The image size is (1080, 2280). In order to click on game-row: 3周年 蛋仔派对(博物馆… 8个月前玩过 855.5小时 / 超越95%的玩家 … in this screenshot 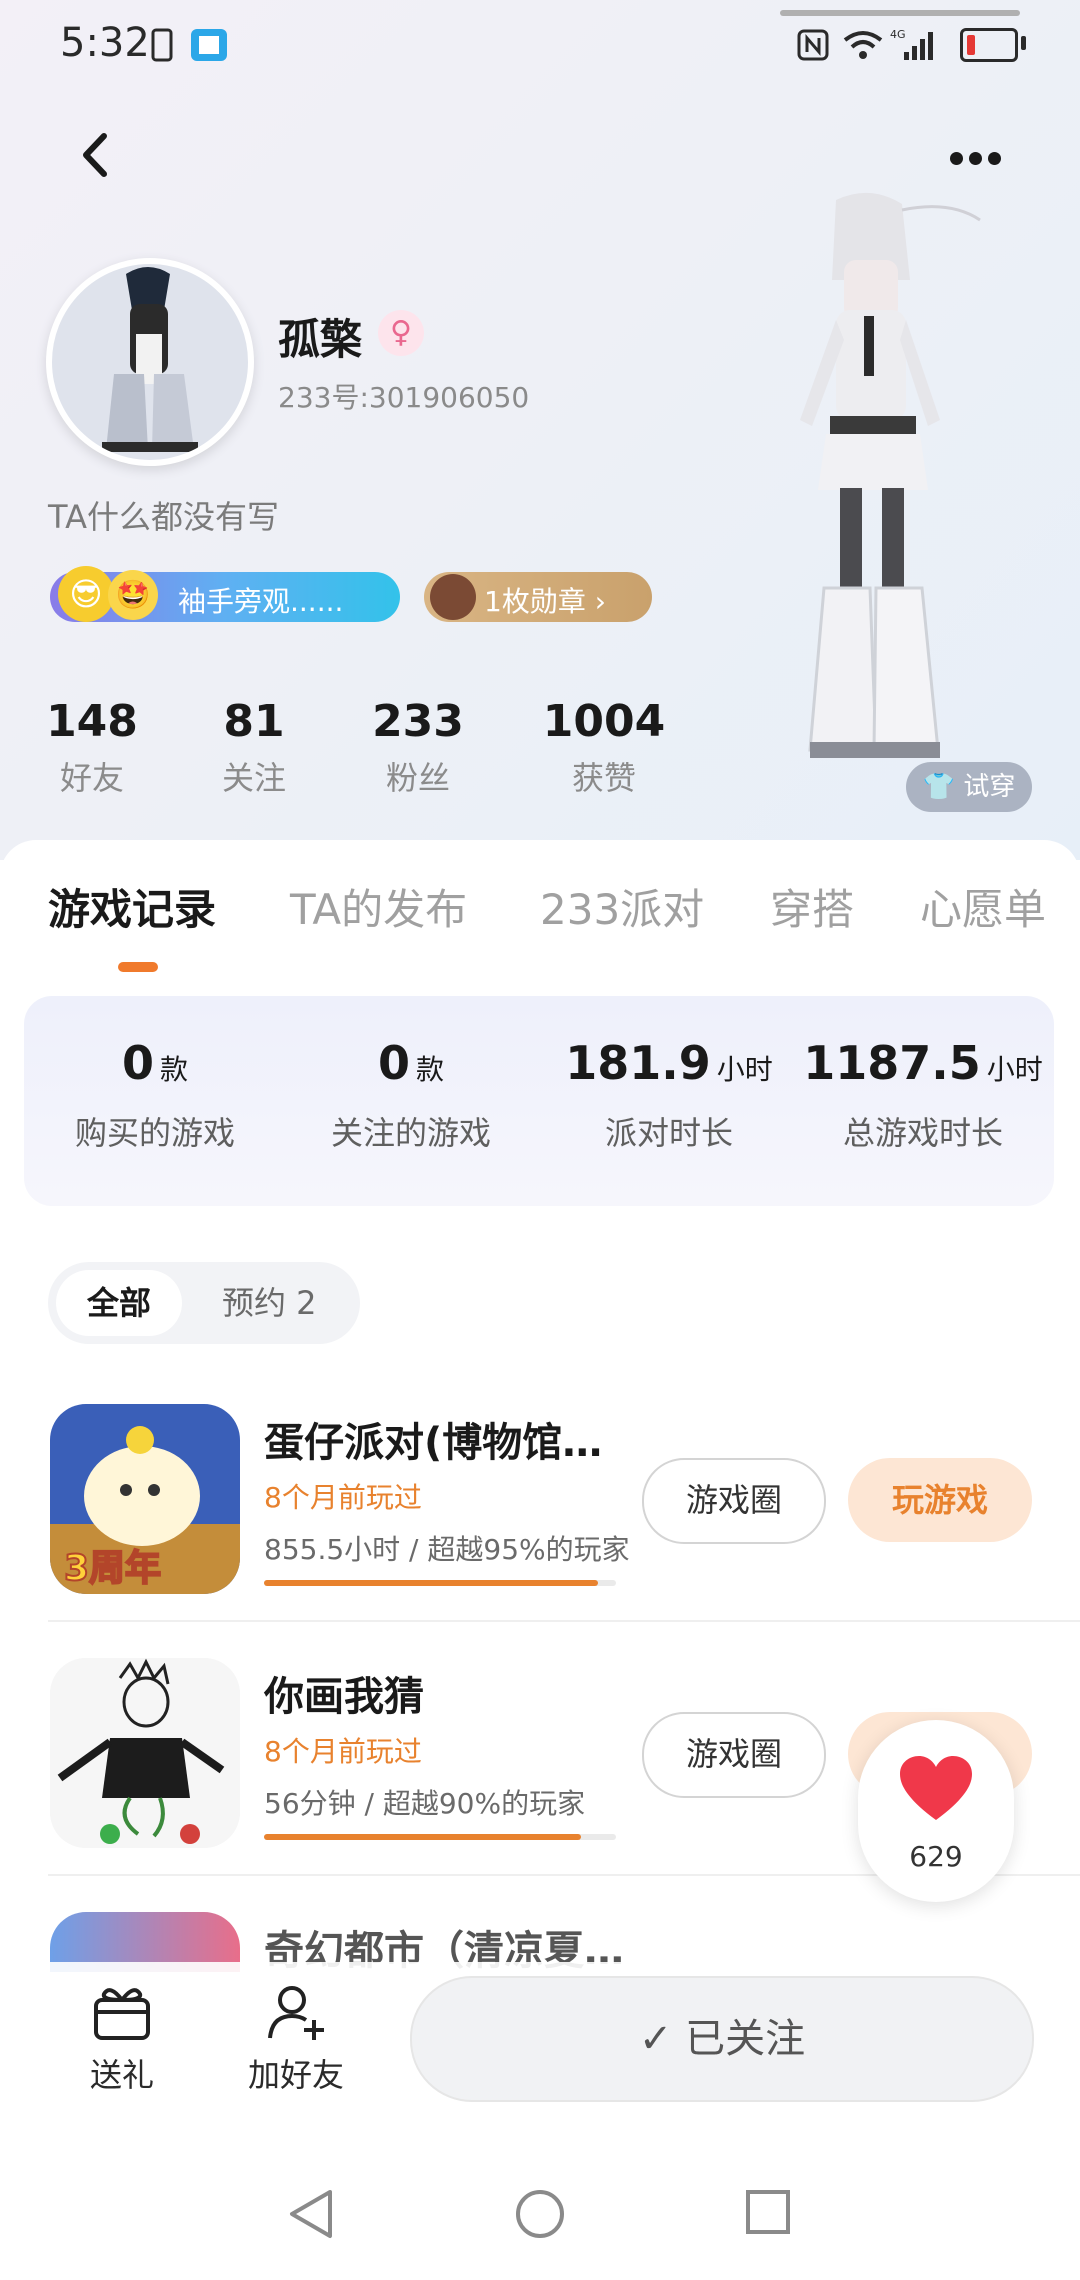, I will do `click(540, 1529)`.